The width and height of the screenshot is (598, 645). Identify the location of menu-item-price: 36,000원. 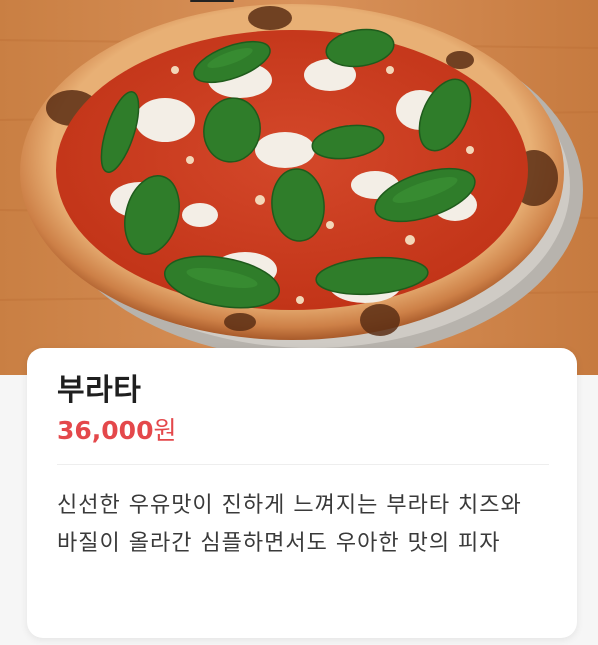
(302, 431).